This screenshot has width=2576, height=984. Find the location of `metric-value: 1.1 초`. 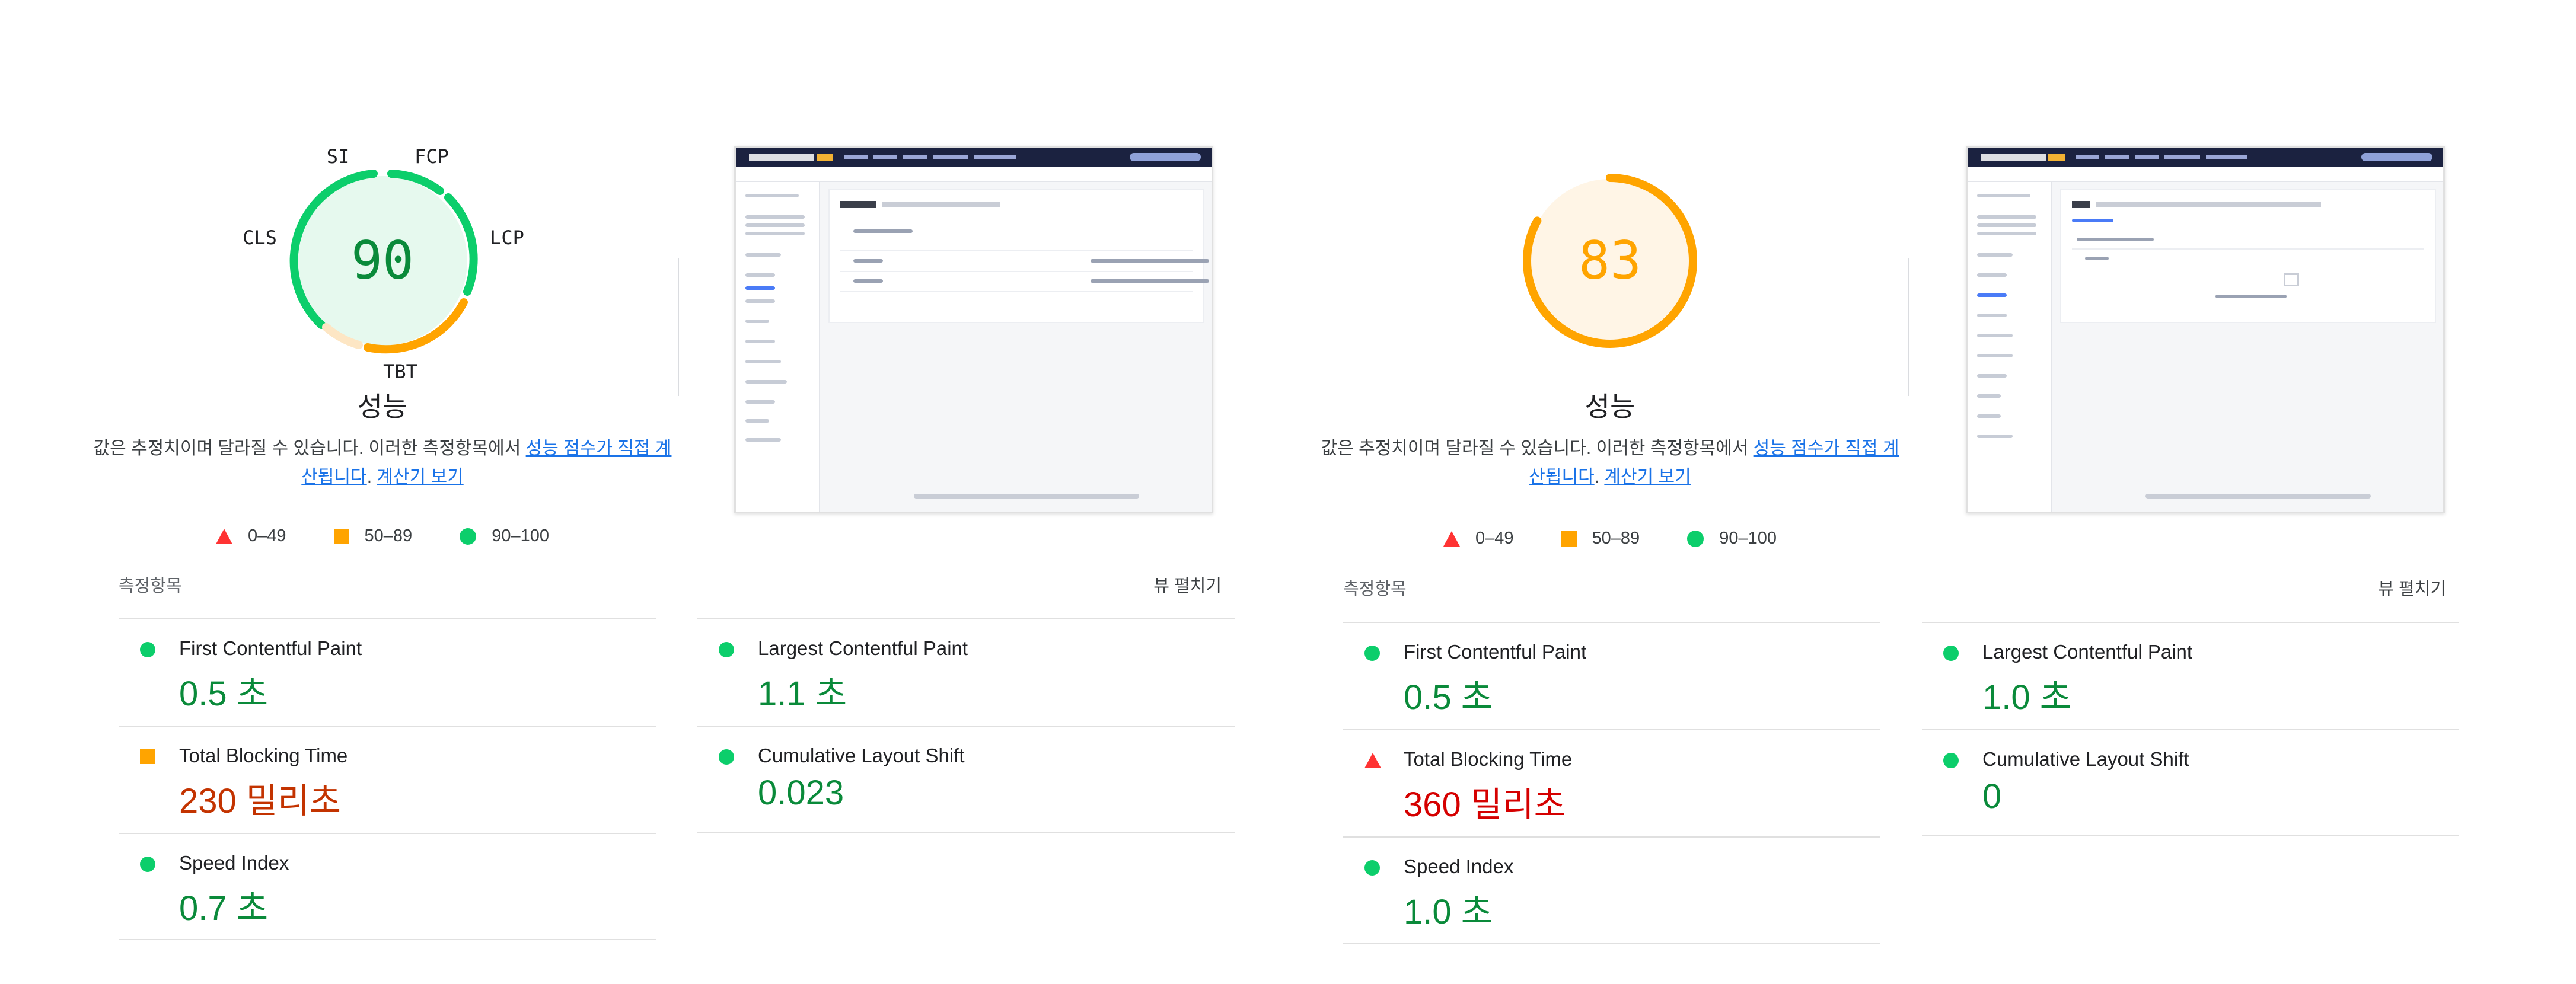

metric-value: 1.1 초 is located at coordinates (802, 694).